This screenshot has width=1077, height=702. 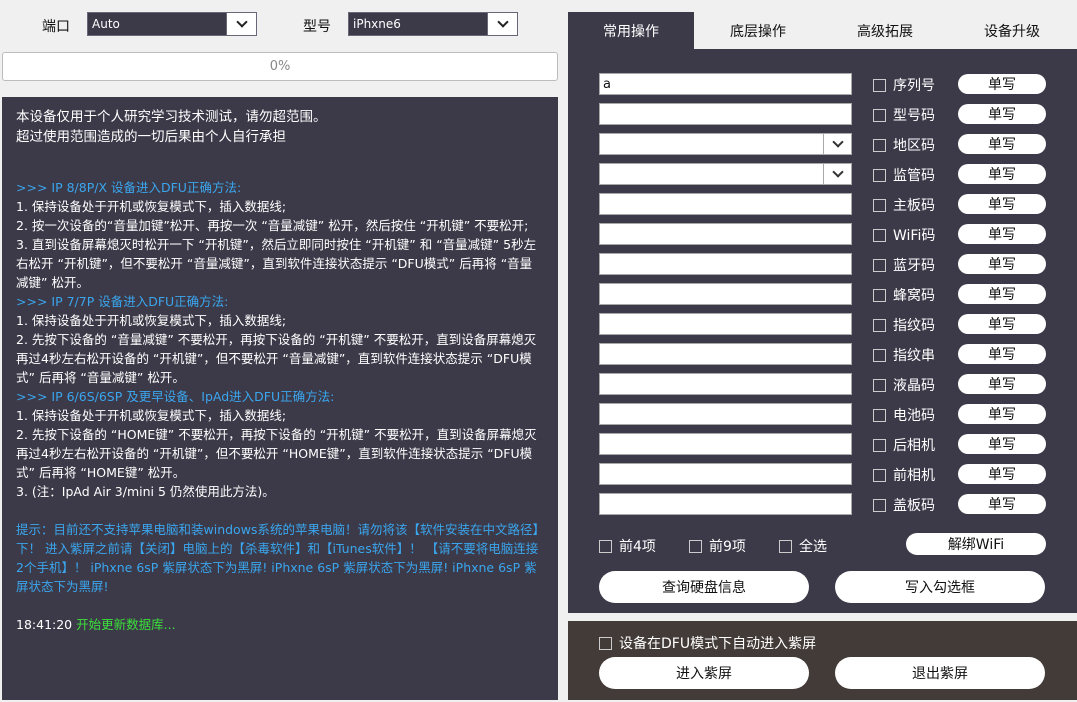 I want to click on field-label: 主板码, so click(x=914, y=206).